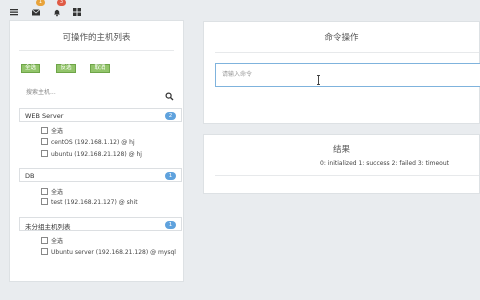 The height and width of the screenshot is (300, 480). What do you see at coordinates (237, 74) in the screenshot?
I see `command-placeholder: 请输入命令` at bounding box center [237, 74].